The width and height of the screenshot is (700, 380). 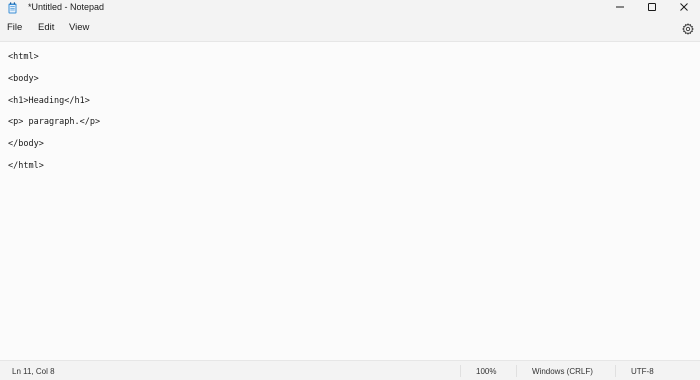 What do you see at coordinates (79, 28) in the screenshot?
I see `menu-view: View` at bounding box center [79, 28].